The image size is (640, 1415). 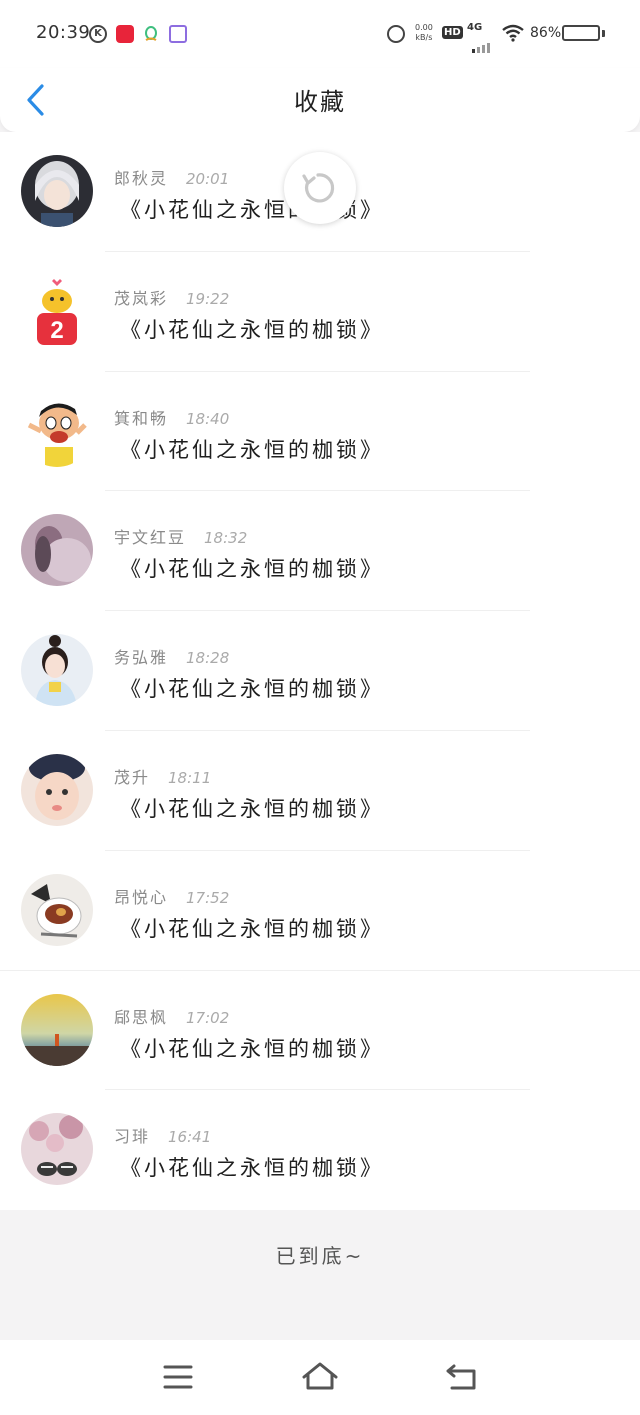 I want to click on wifi-icon, so click(x=513, y=35).